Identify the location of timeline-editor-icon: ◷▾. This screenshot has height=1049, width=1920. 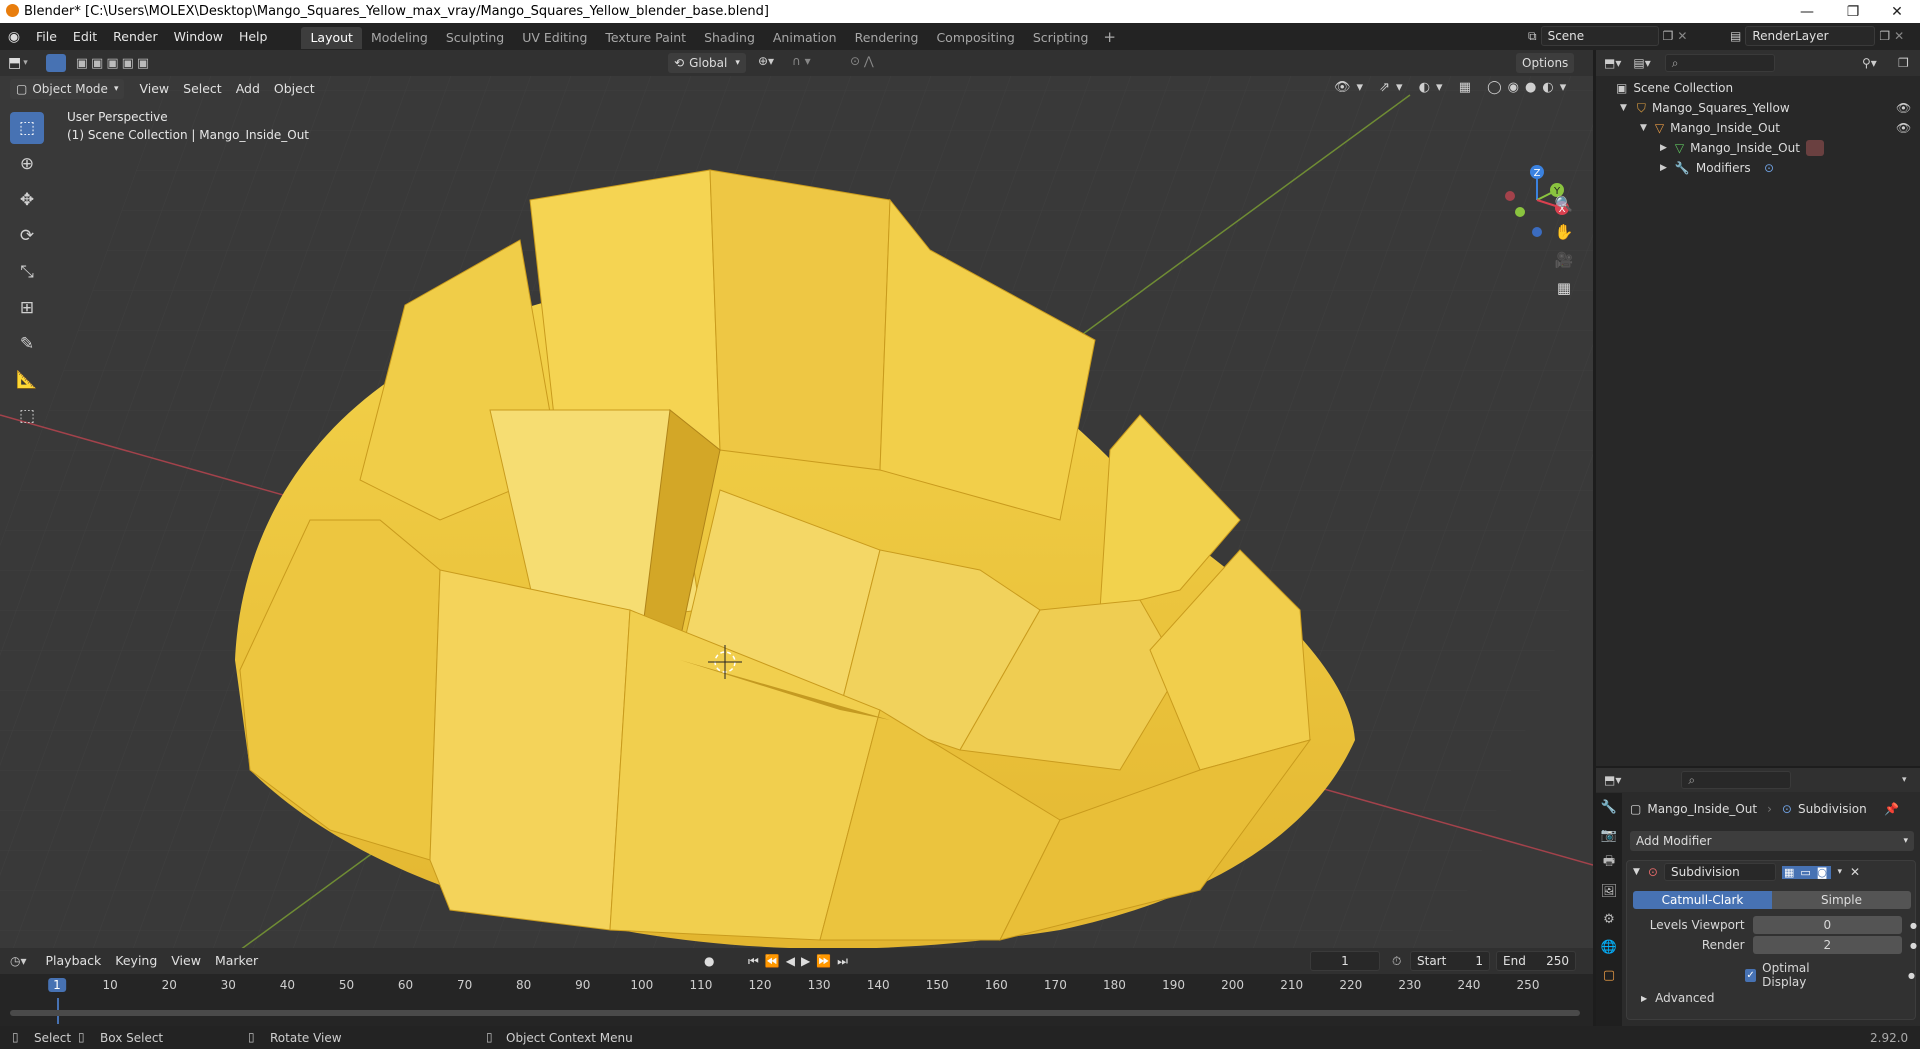
(18, 961).